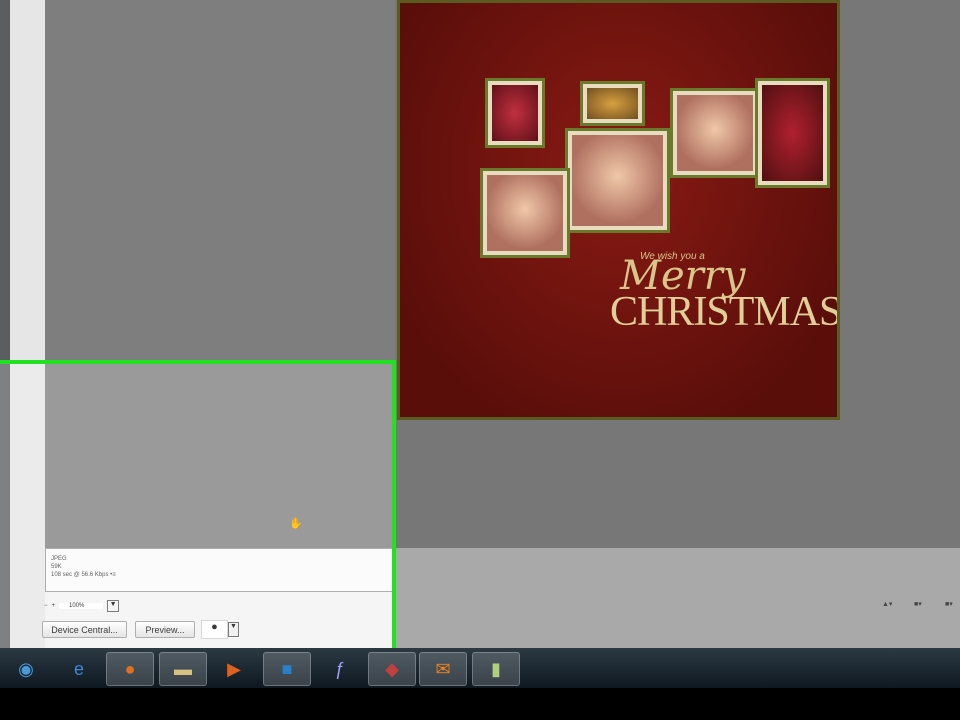 The image size is (960, 720). Describe the element at coordinates (918, 604) in the screenshot. I see `color-tool-icon-2: ■▾` at that location.